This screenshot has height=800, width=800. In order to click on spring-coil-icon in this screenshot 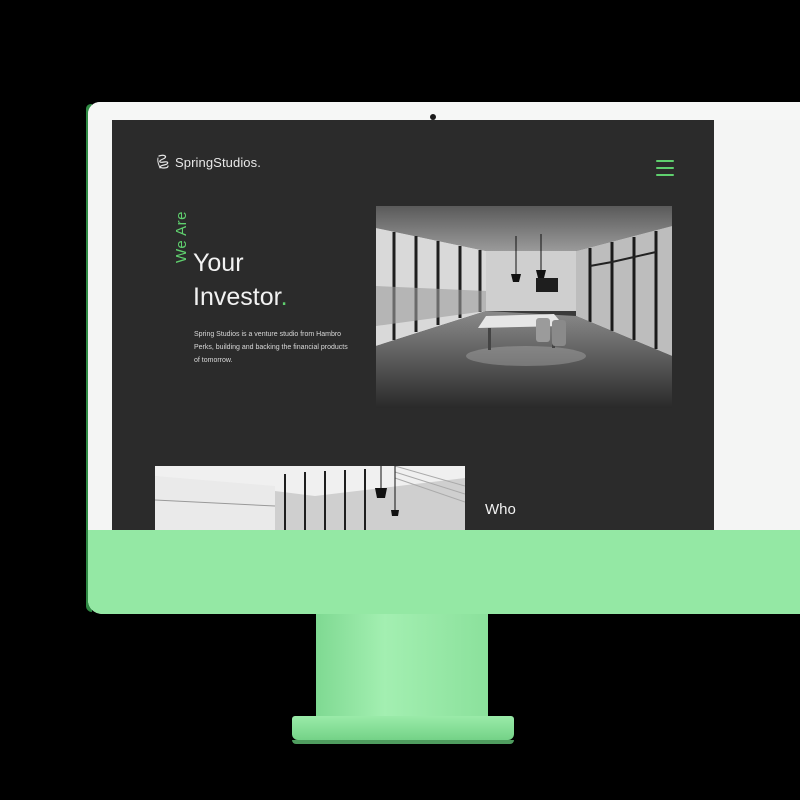, I will do `click(163, 161)`.